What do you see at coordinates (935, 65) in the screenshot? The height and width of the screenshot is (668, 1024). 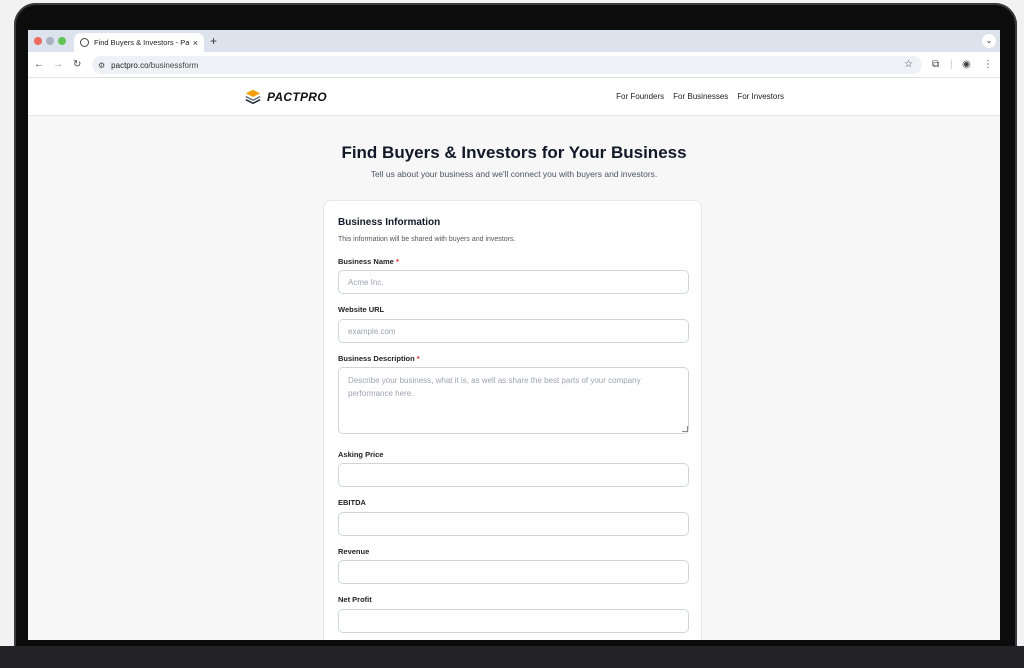 I see `extensions-icon: ⧉` at bounding box center [935, 65].